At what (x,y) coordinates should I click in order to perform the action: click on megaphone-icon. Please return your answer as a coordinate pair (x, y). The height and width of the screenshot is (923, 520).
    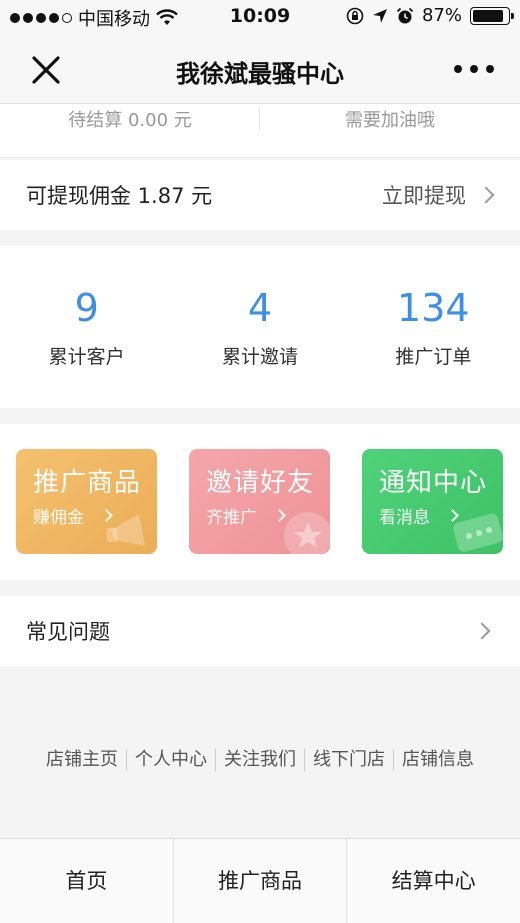
    Looking at the image, I should click on (126, 530).